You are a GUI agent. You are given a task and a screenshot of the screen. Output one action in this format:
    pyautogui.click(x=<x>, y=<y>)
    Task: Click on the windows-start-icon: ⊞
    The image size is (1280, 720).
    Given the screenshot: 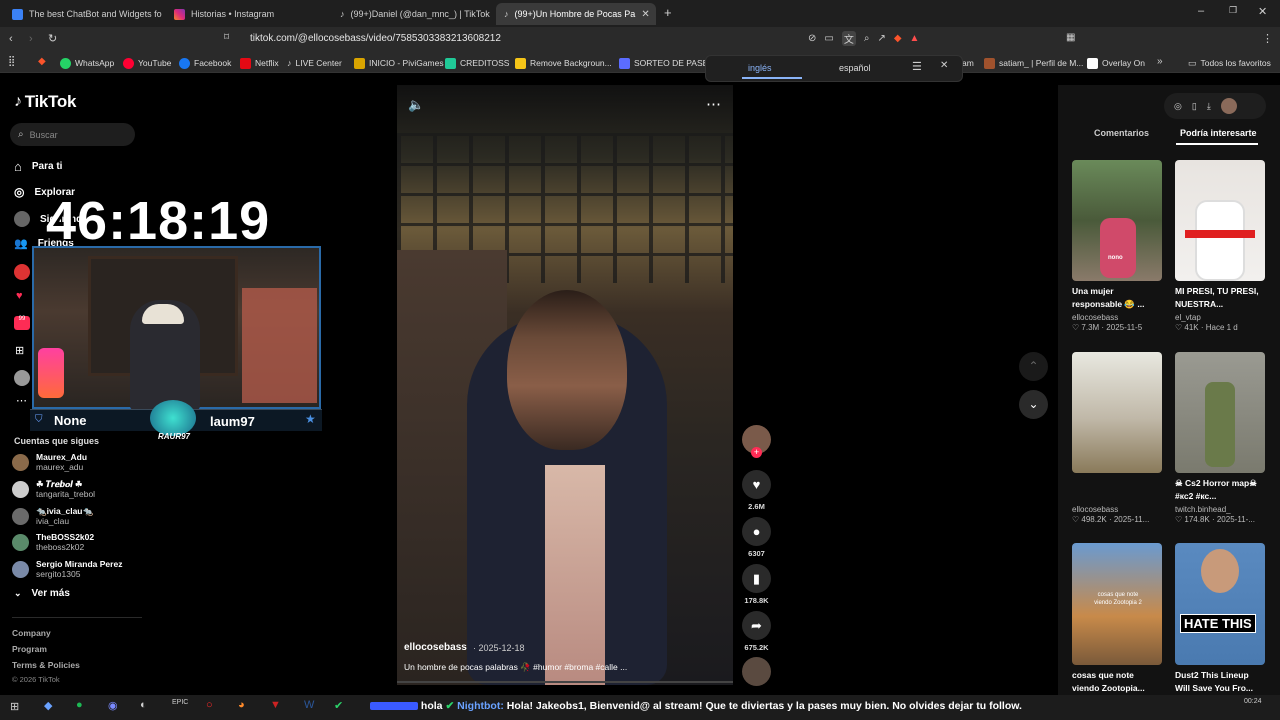 What is the action you would take?
    pyautogui.click(x=14, y=706)
    